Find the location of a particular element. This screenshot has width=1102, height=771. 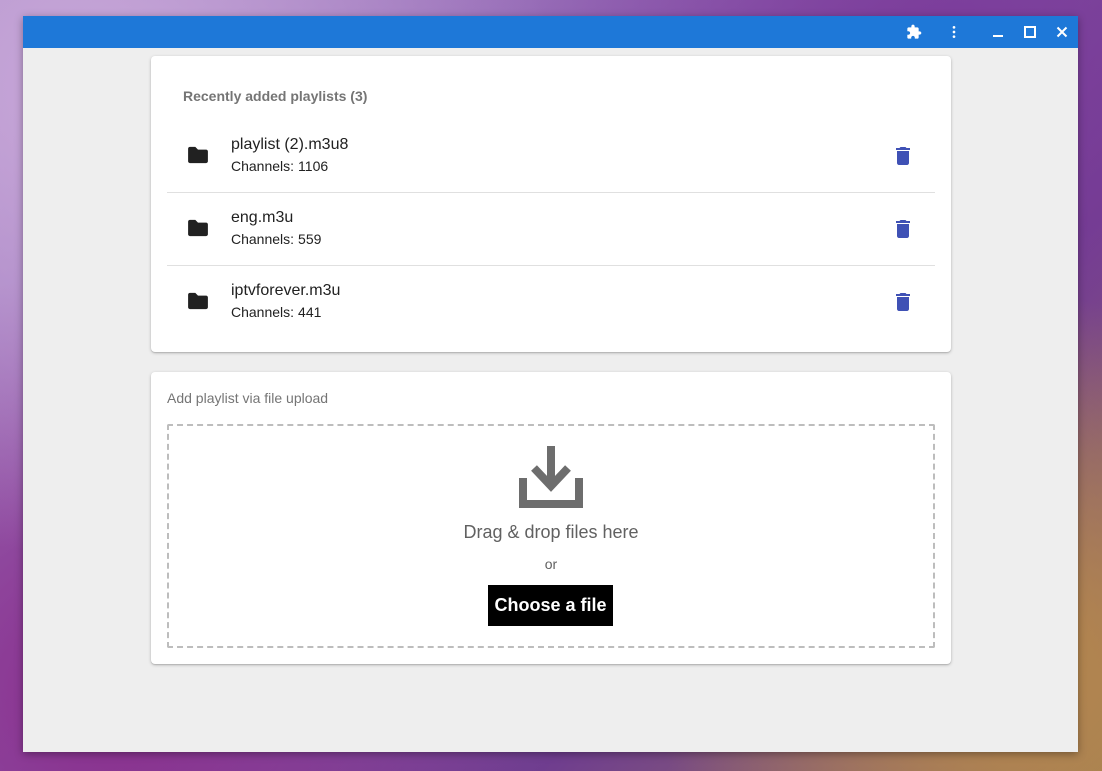

playlist-item: iptvforever.m3u Channels: 441 is located at coordinates (551, 302).